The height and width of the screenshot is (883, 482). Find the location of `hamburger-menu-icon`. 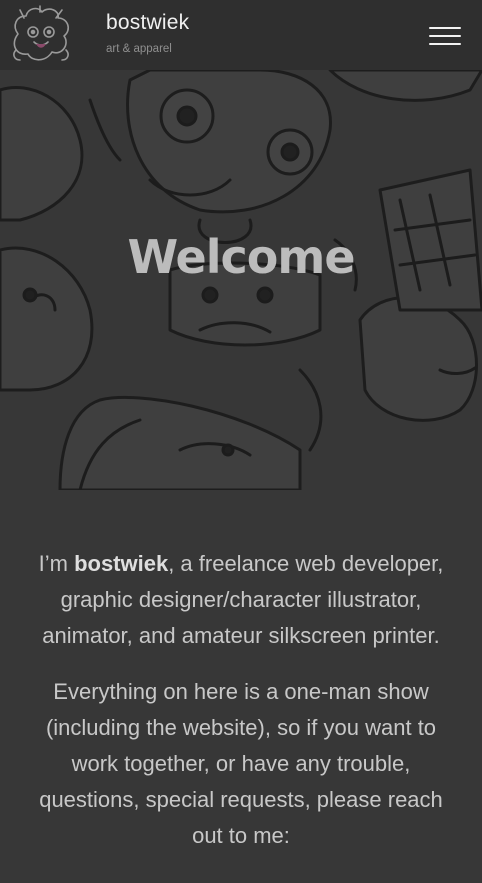

hamburger-menu-icon is located at coordinates (445, 37).